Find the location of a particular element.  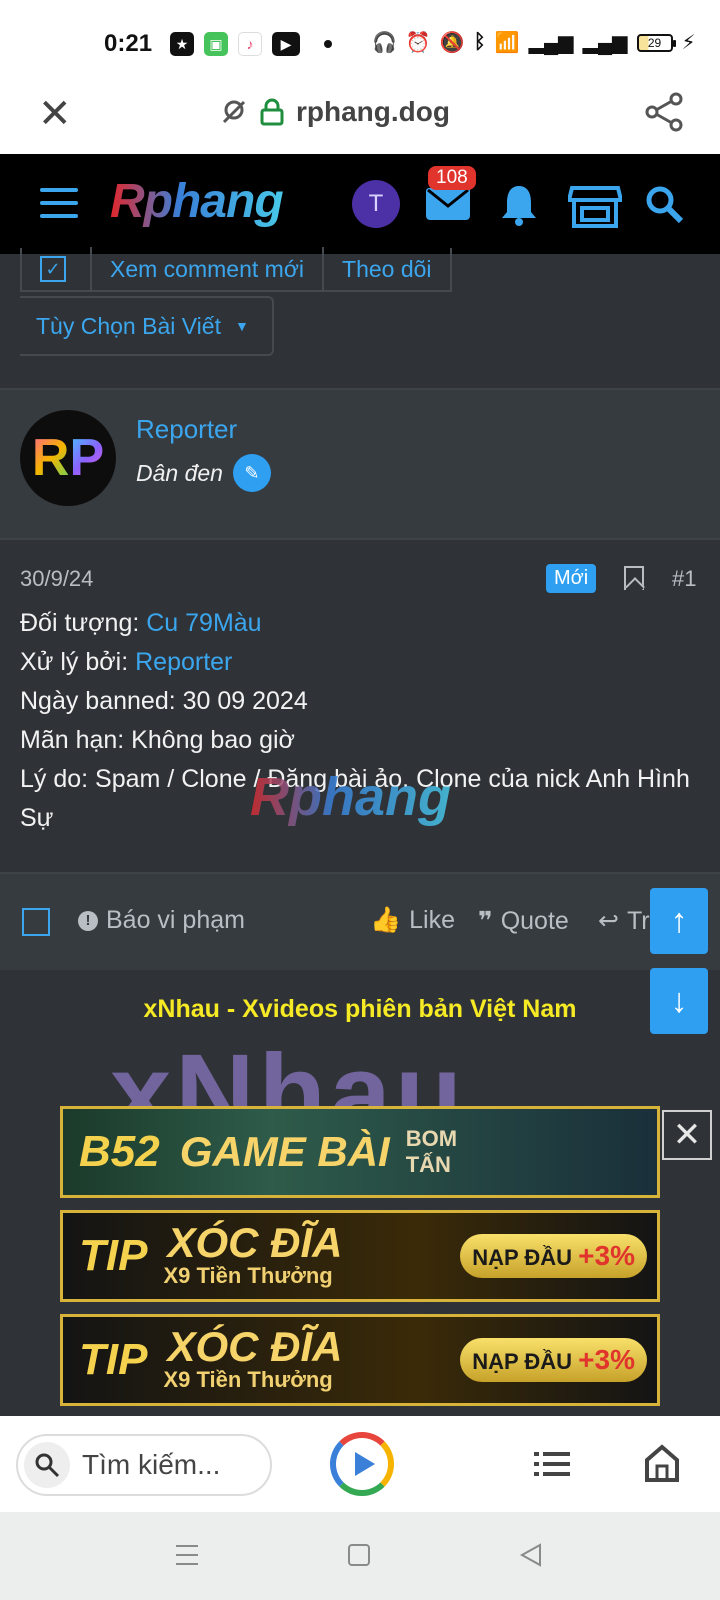

report-label: Báo vi phạm is located at coordinates (175, 920).